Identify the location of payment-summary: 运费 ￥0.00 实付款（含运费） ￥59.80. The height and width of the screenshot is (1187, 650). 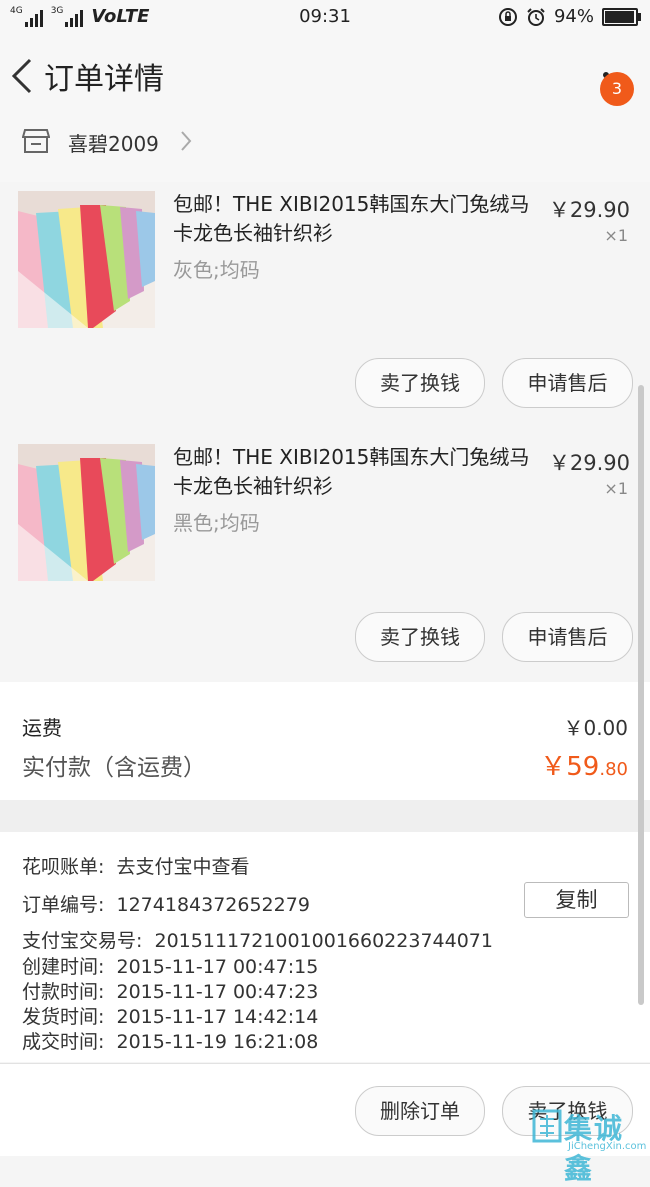
(325, 741).